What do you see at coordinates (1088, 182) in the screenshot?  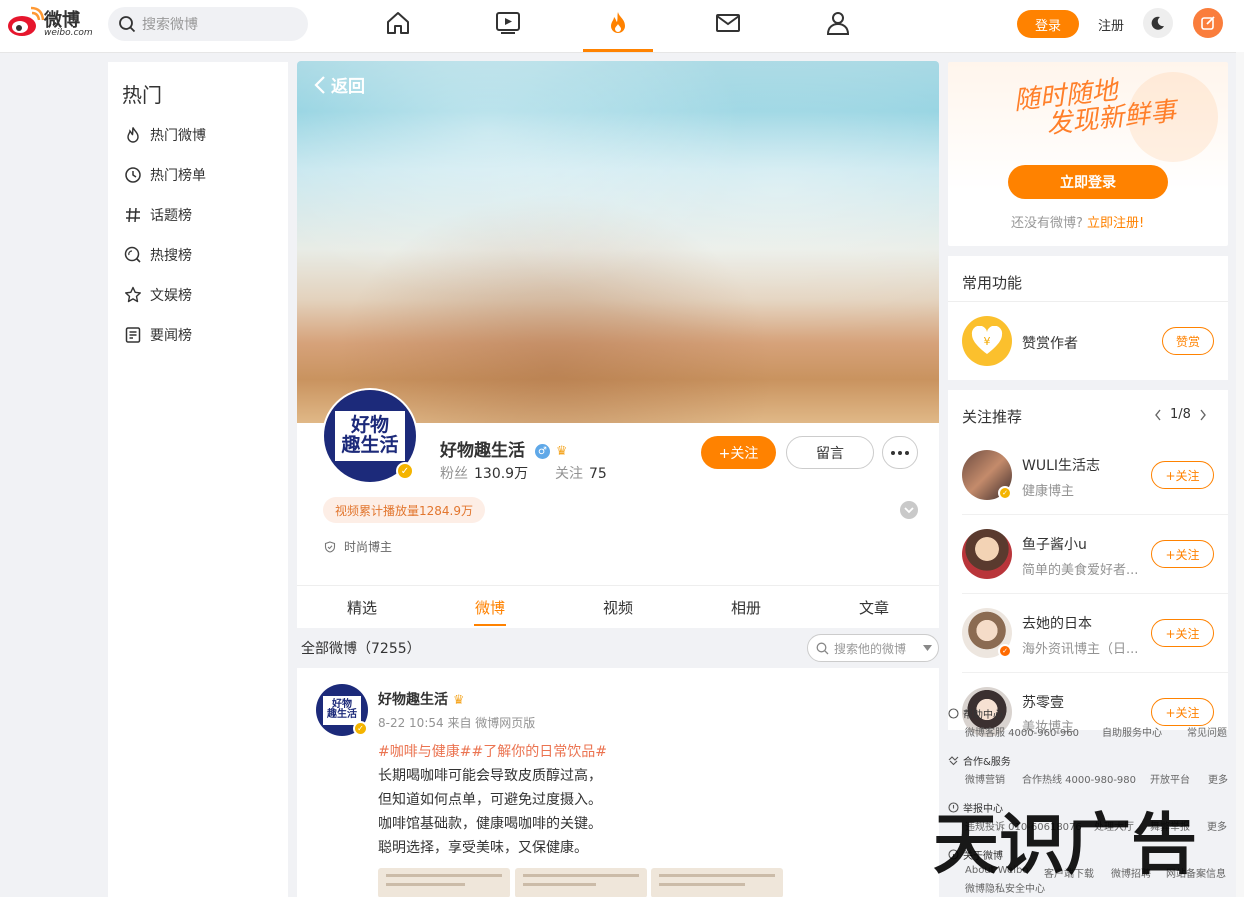 I see `login-now-button: 立即登录` at bounding box center [1088, 182].